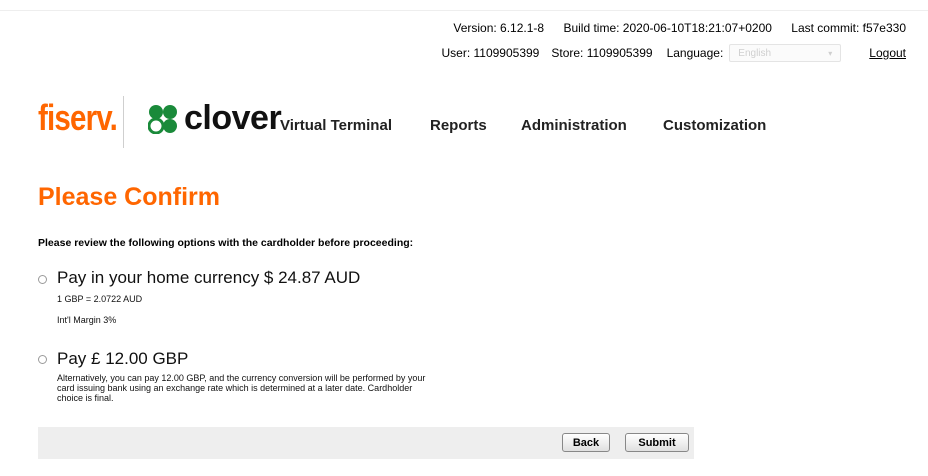  Describe the element at coordinates (755, 53) in the screenshot. I see `language-selected-value: English` at that location.